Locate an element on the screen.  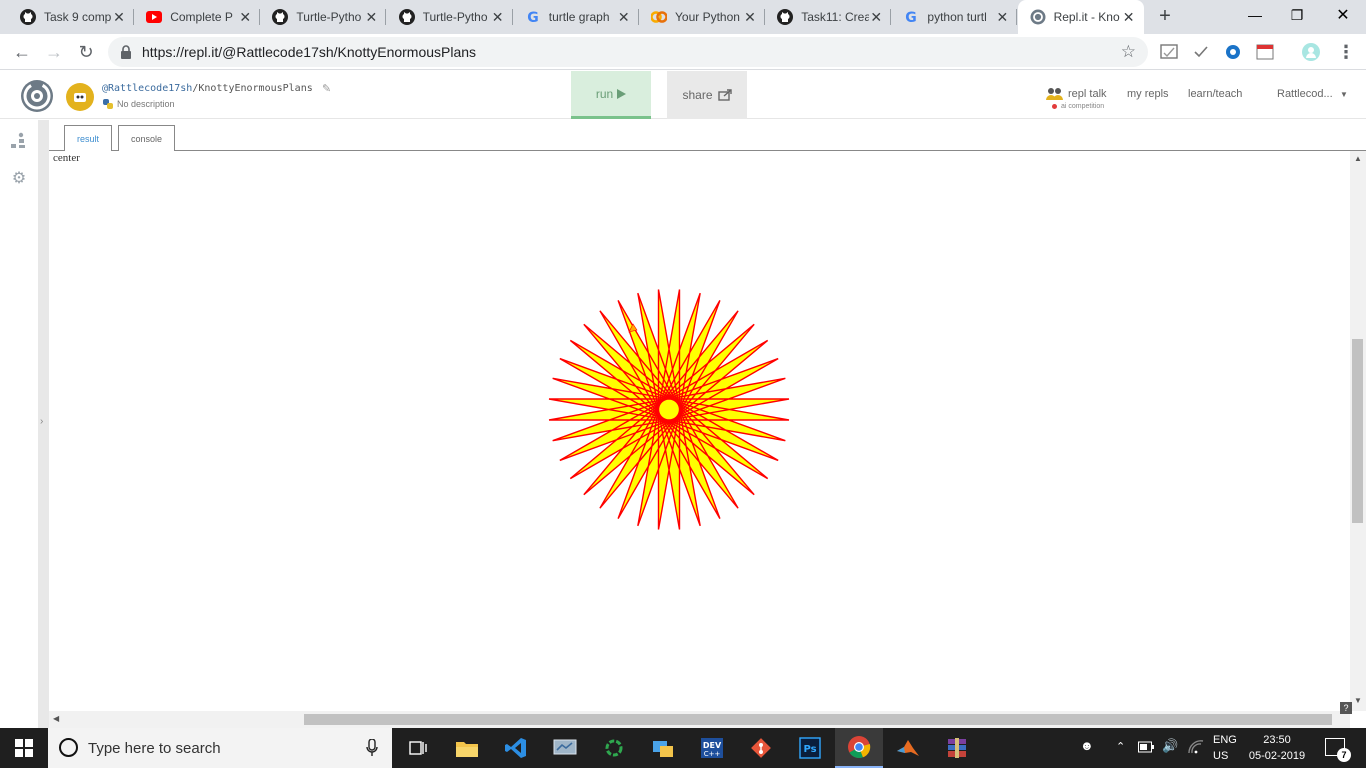
repl-talk-subtitle: ai competition is located at coordinates (1083, 106).